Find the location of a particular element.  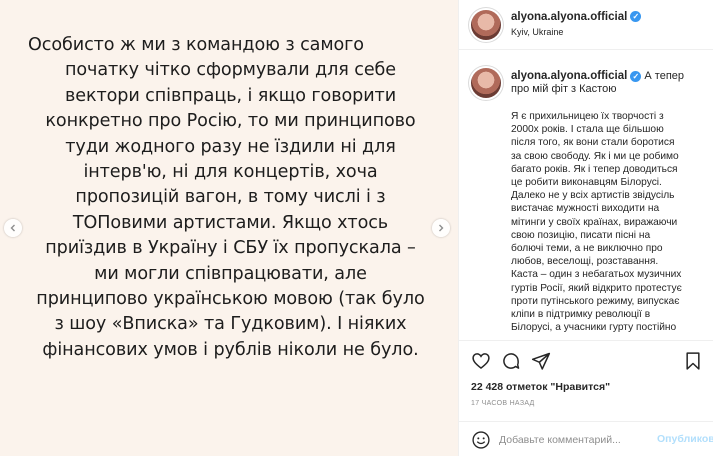

caption-line: любов, веселощі, розставання. is located at coordinates (585, 262).